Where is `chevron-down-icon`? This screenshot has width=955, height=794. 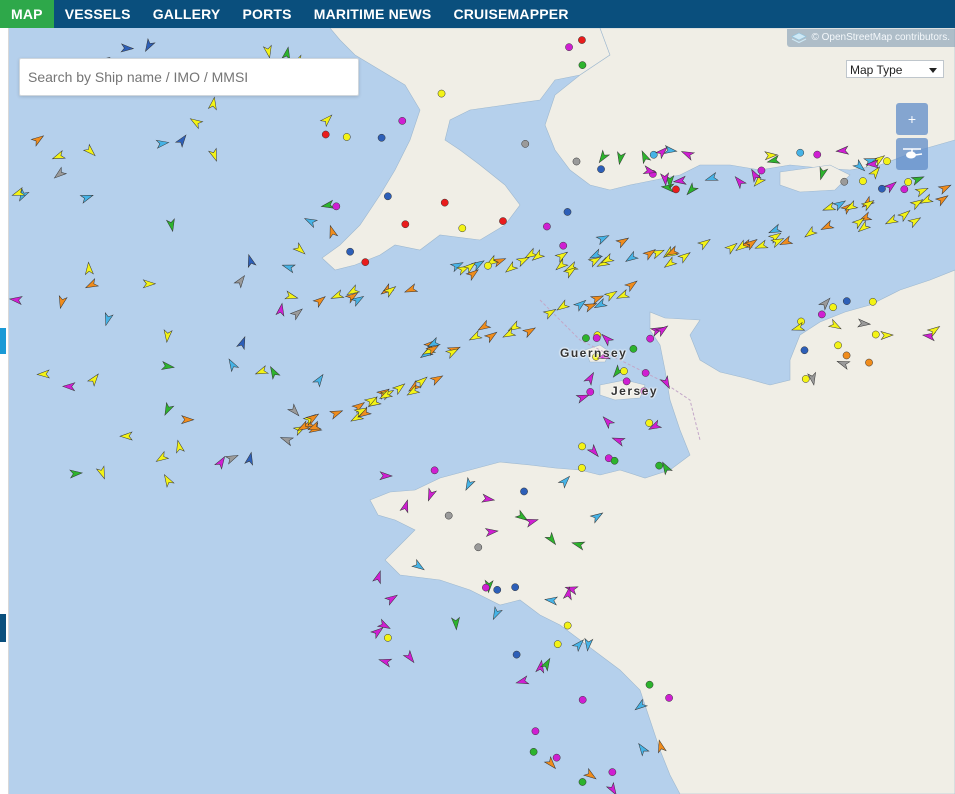 chevron-down-icon is located at coordinates (933, 70).